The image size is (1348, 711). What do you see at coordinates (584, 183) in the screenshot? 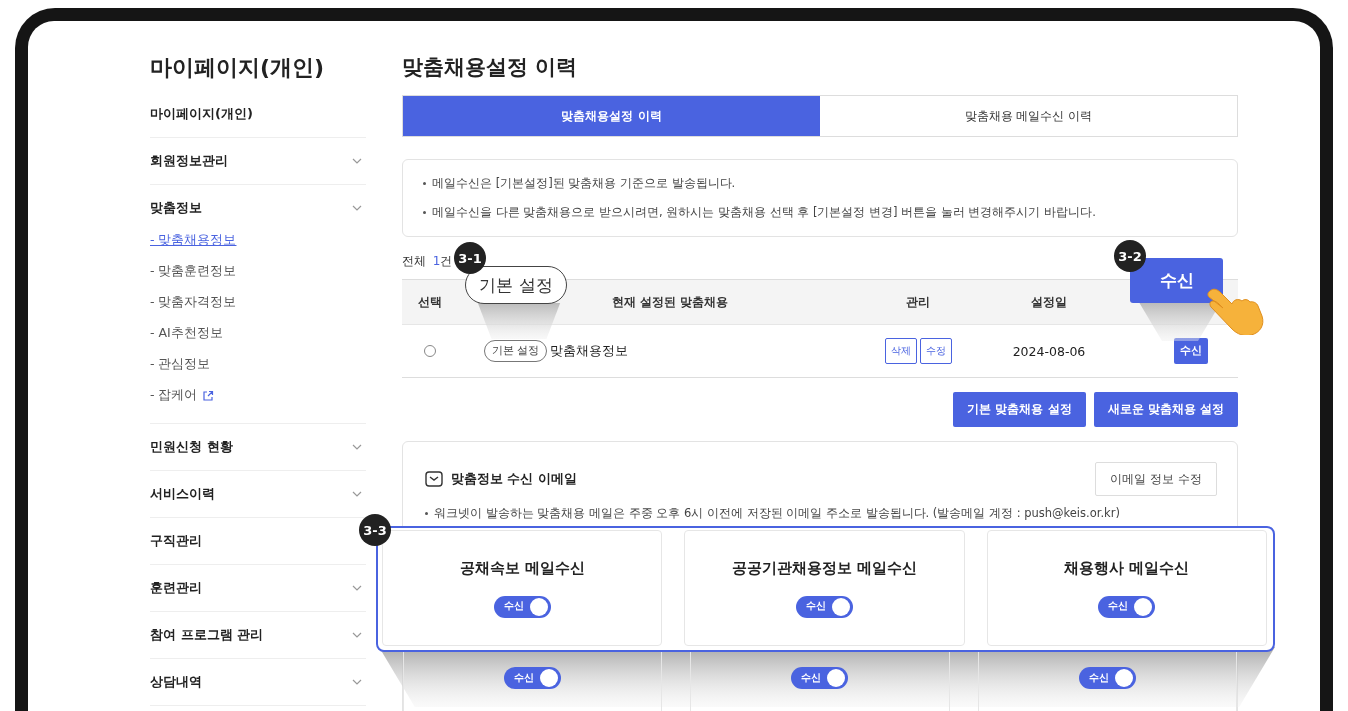
I see `notice-text: 메일수신은 [기본설정]된 맞춤채용 기준으로 발송됩니다.` at bounding box center [584, 183].